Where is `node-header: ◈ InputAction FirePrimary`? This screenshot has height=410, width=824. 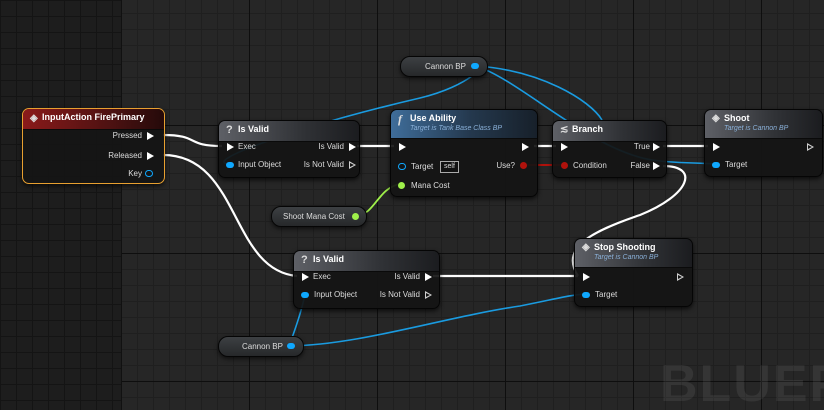
node-header: ◈ InputAction FirePrimary is located at coordinates (93, 119).